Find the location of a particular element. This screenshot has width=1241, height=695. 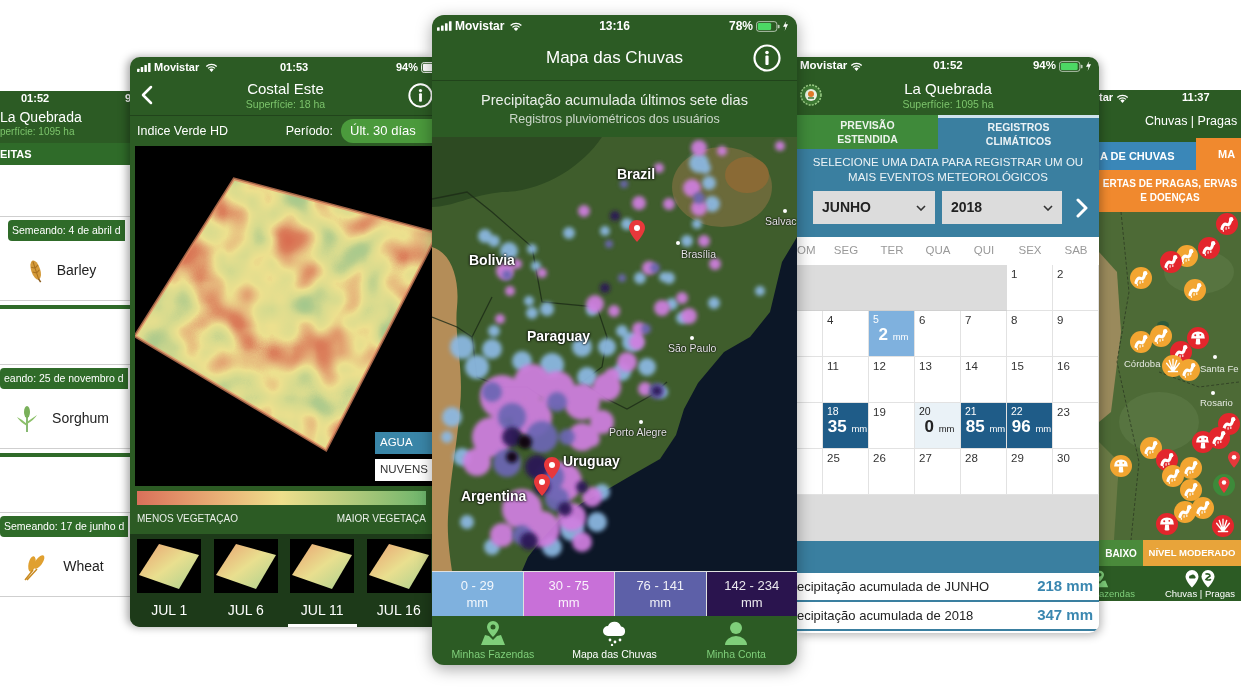

sprout-icon is located at coordinates (27, 418).